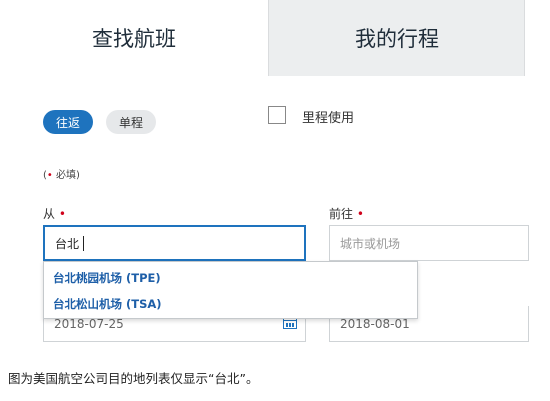  I want to click on one-way-button: 单程, so click(131, 122).